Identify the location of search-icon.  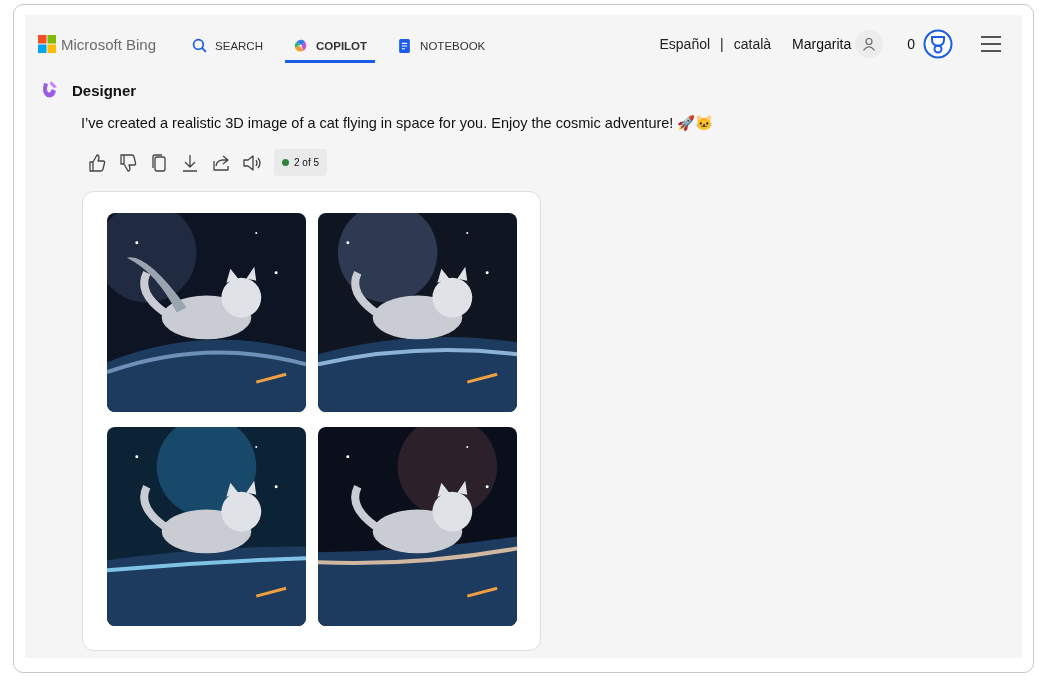
(200, 45).